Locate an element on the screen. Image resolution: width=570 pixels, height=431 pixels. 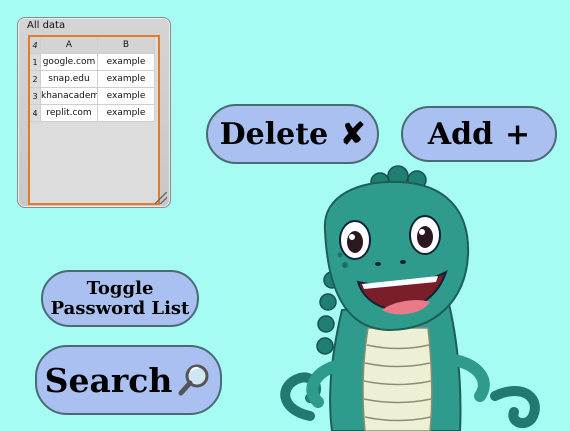
cross-mark-icon: ✘ is located at coordinates (353, 134).